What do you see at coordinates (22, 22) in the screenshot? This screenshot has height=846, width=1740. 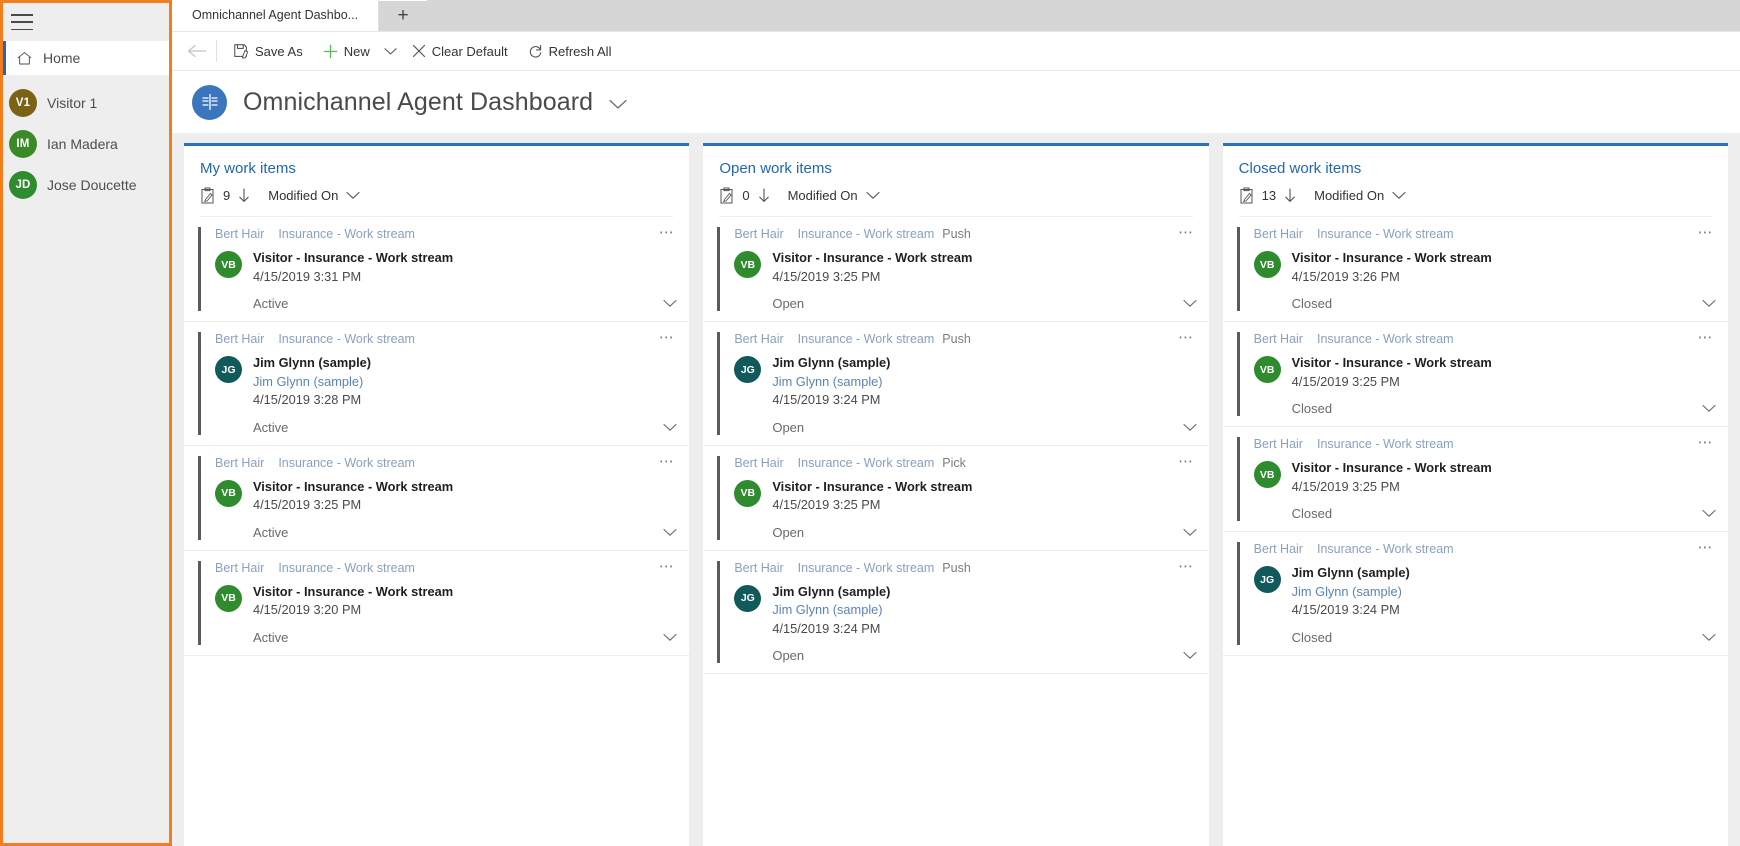 I see `hamburger-menu-icon` at bounding box center [22, 22].